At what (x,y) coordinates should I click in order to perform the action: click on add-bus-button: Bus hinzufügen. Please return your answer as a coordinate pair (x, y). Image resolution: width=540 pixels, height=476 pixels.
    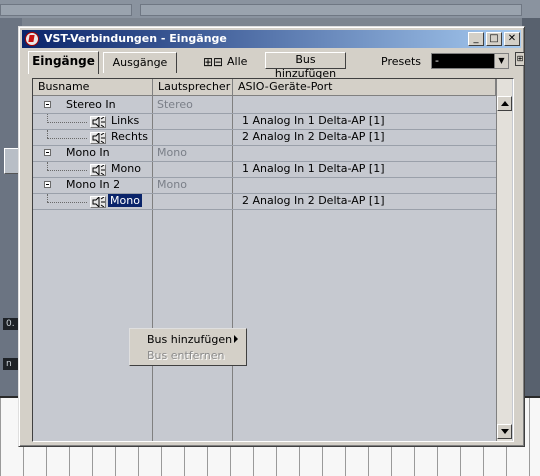
    Looking at the image, I should click on (305, 66).